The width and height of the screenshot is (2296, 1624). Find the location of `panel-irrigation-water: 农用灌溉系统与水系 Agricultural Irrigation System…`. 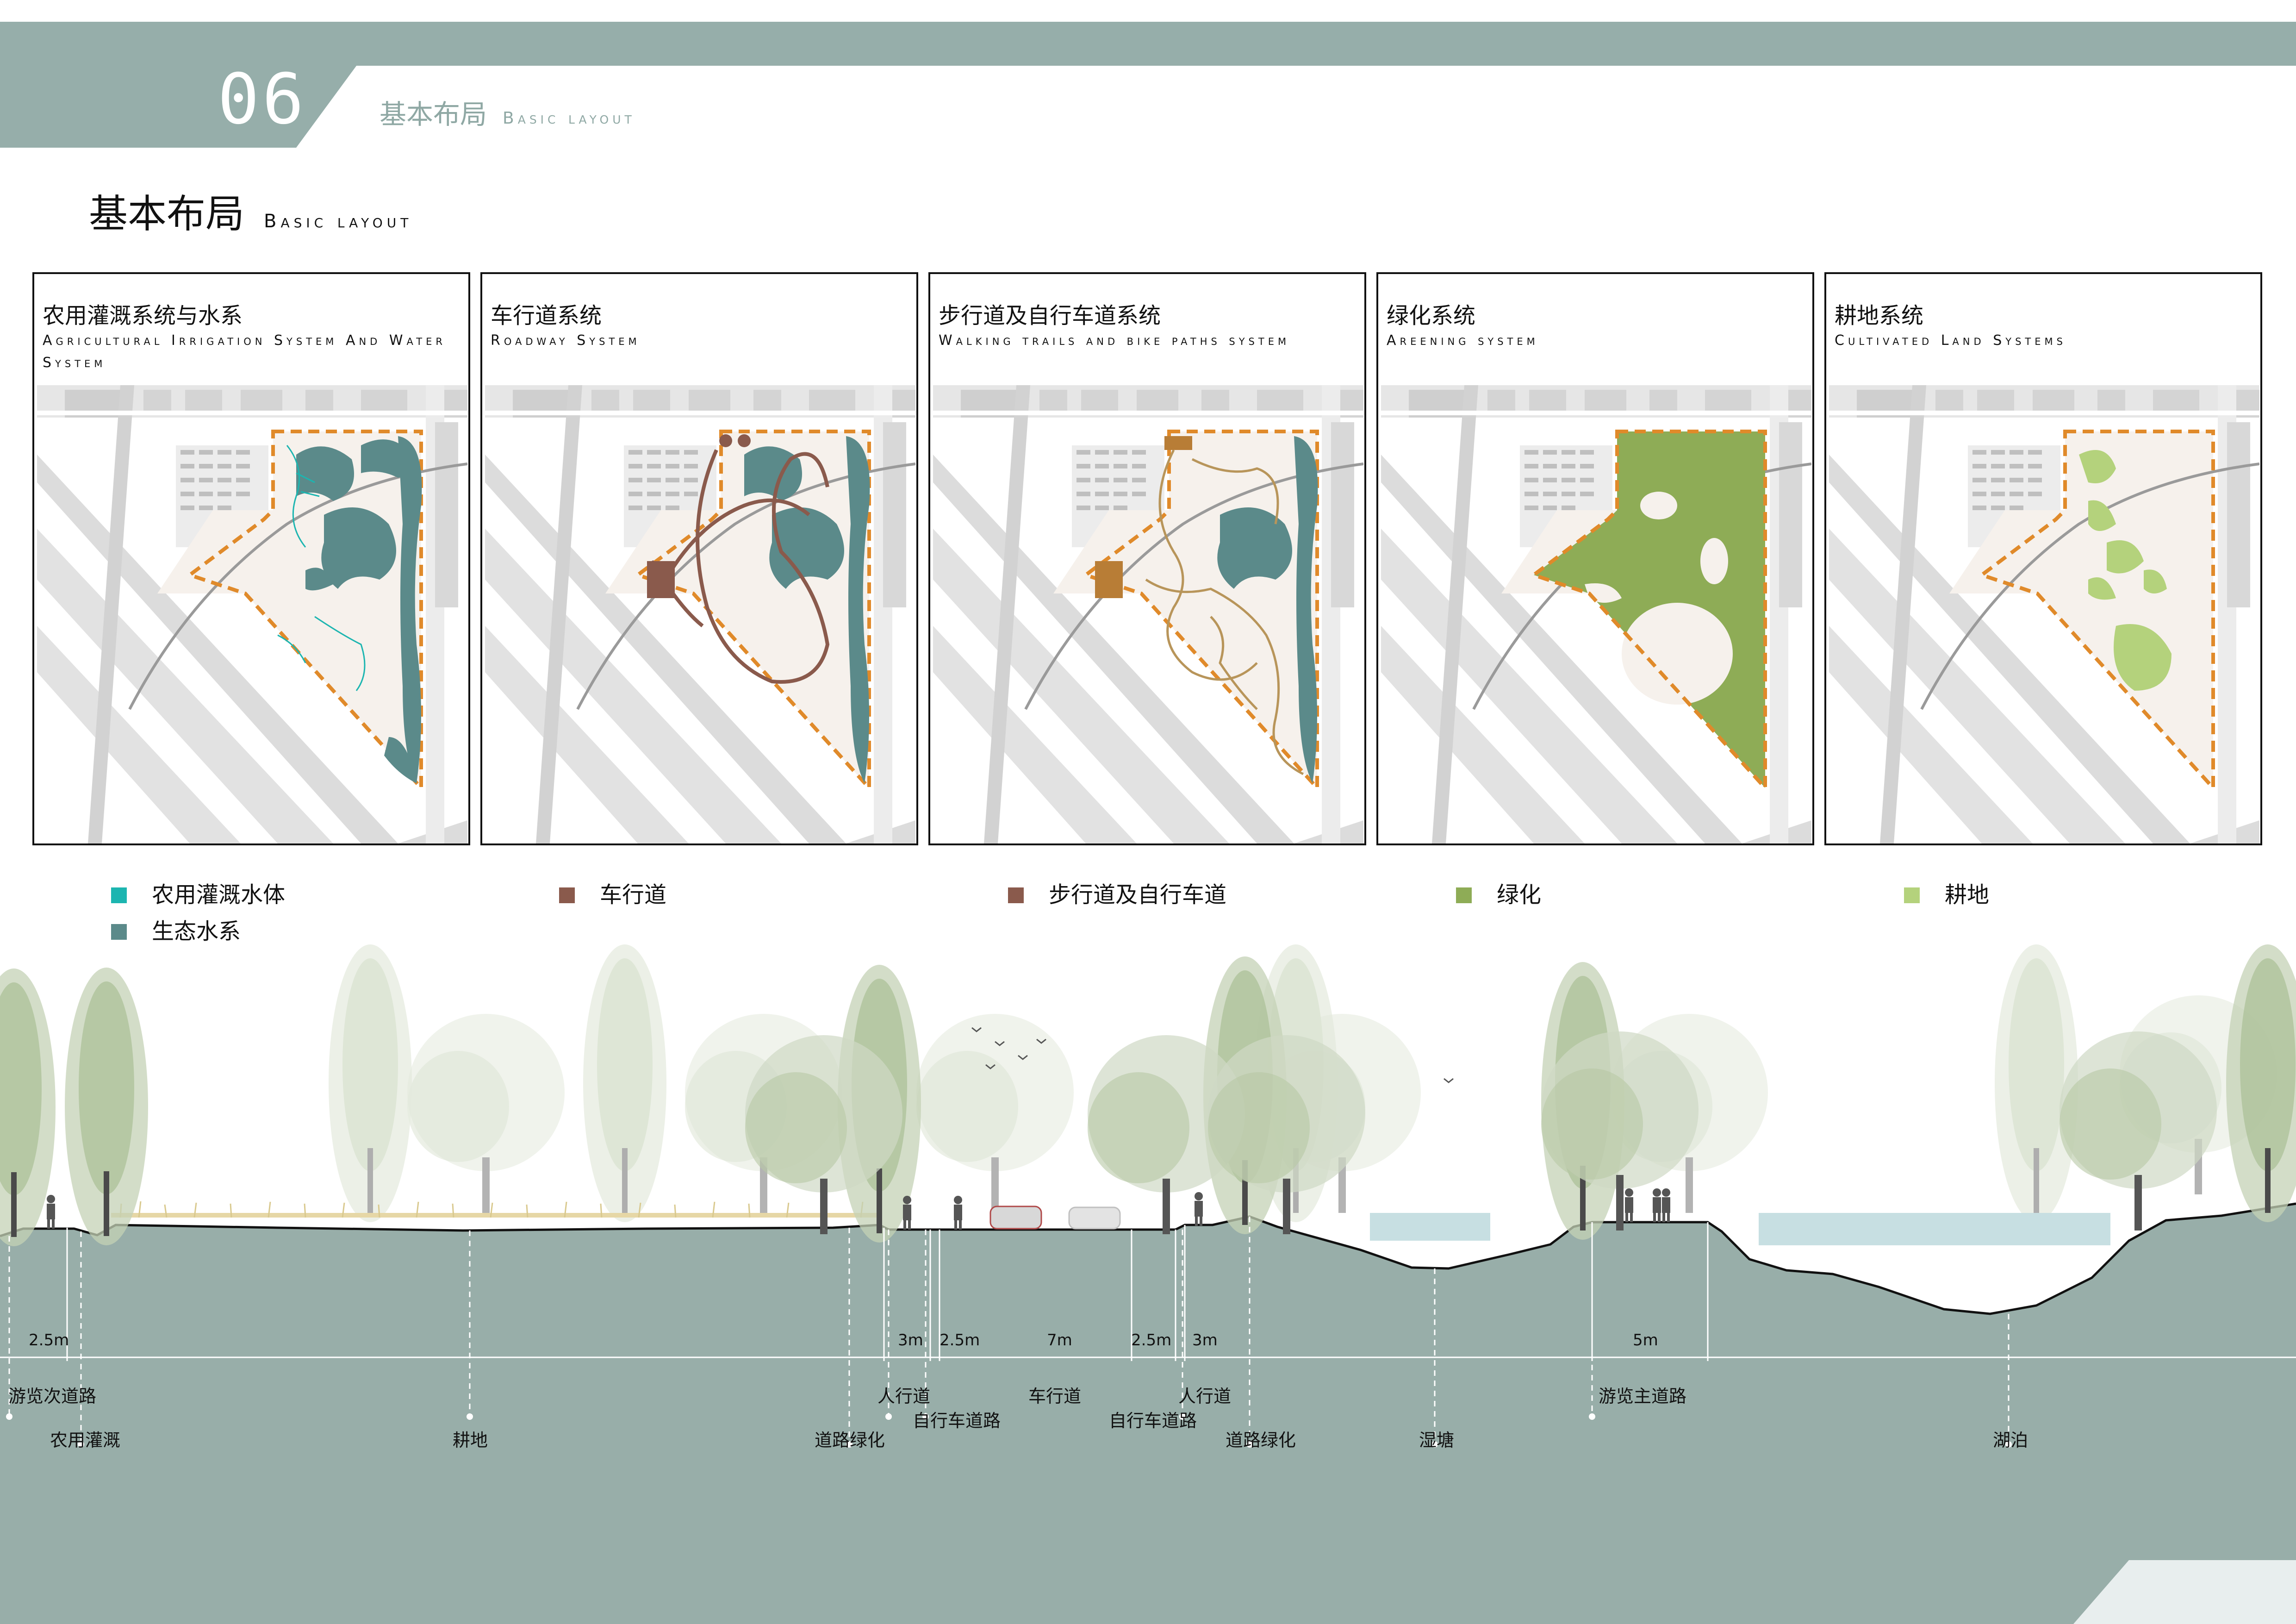

panel-irrigation-water: 农用灌溉系统与水系 Agricultural Irrigation System… is located at coordinates (251, 558).